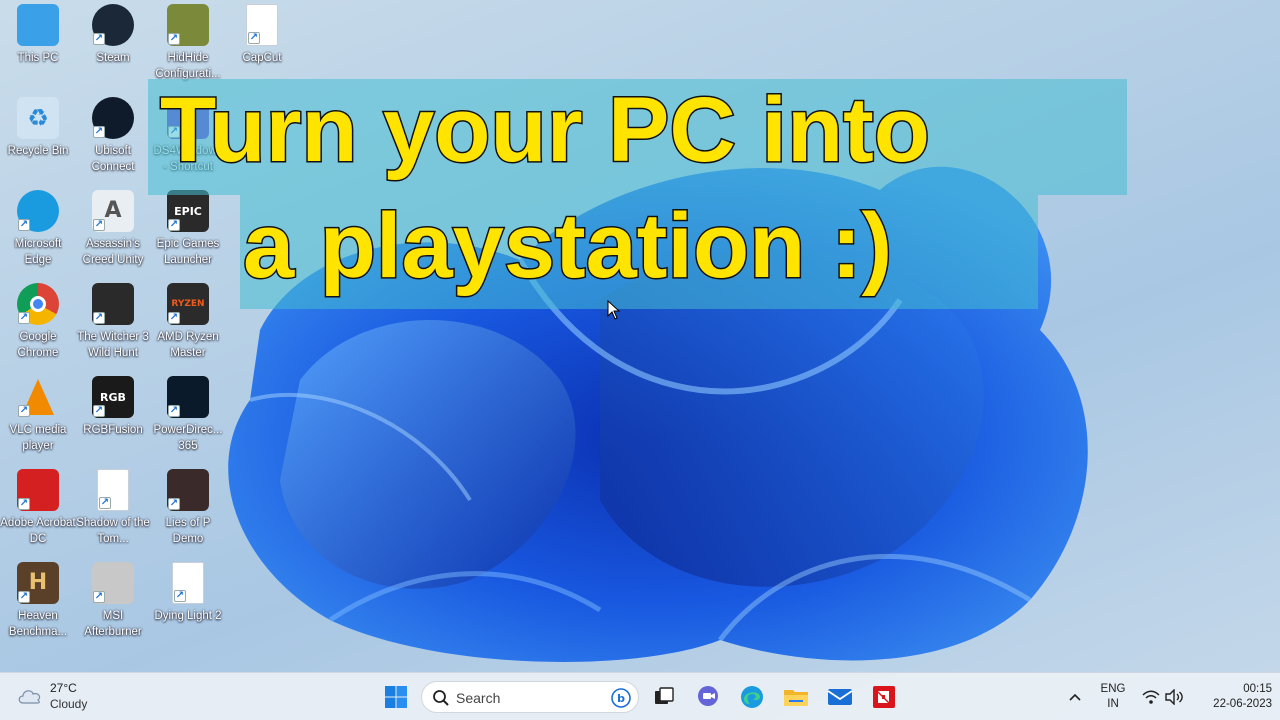 This screenshot has height=720, width=1280. I want to click on desktop-icon-label: Assassin's Creed Unity, so click(113, 252).